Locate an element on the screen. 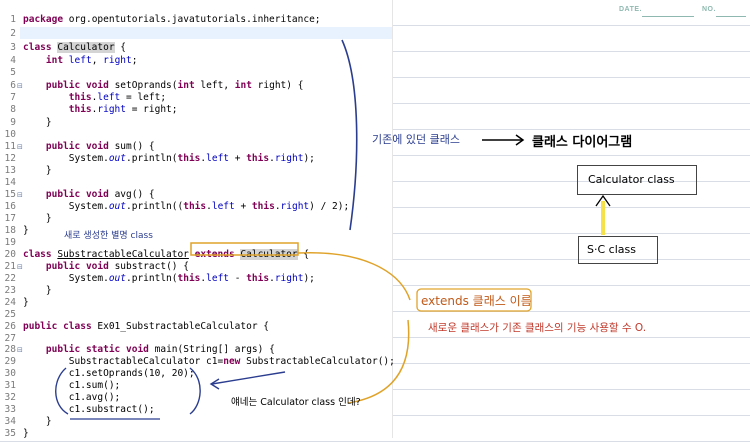  diagram-child-box: S·C class is located at coordinates (618, 250).